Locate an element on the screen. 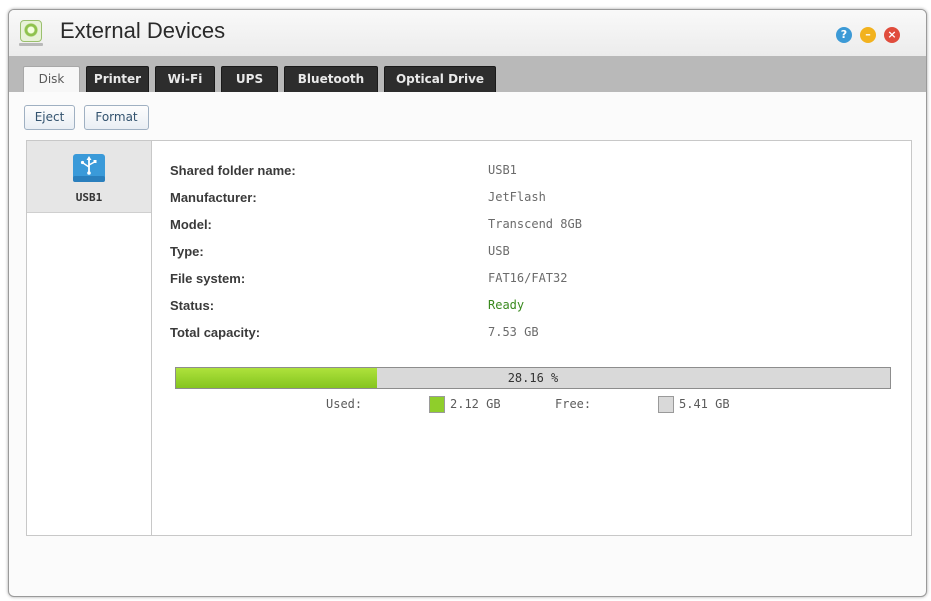 This screenshot has width=931, height=601. minimize-icon: – is located at coordinates (868, 35).